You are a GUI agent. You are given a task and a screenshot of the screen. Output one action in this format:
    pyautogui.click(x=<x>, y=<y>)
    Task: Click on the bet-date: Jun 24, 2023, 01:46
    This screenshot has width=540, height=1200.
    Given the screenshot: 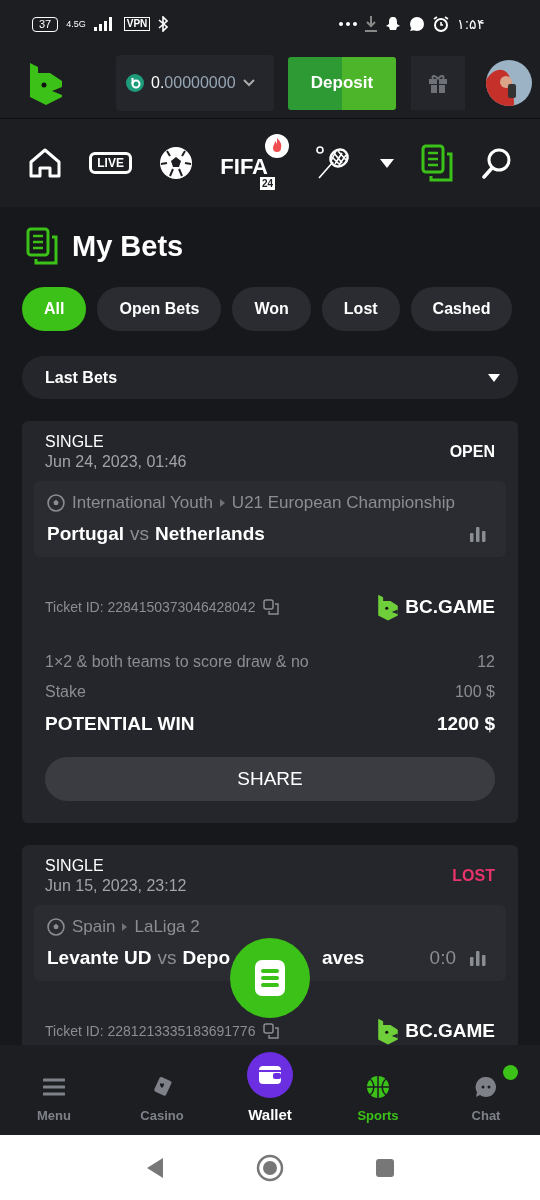 What is the action you would take?
    pyautogui.click(x=116, y=462)
    